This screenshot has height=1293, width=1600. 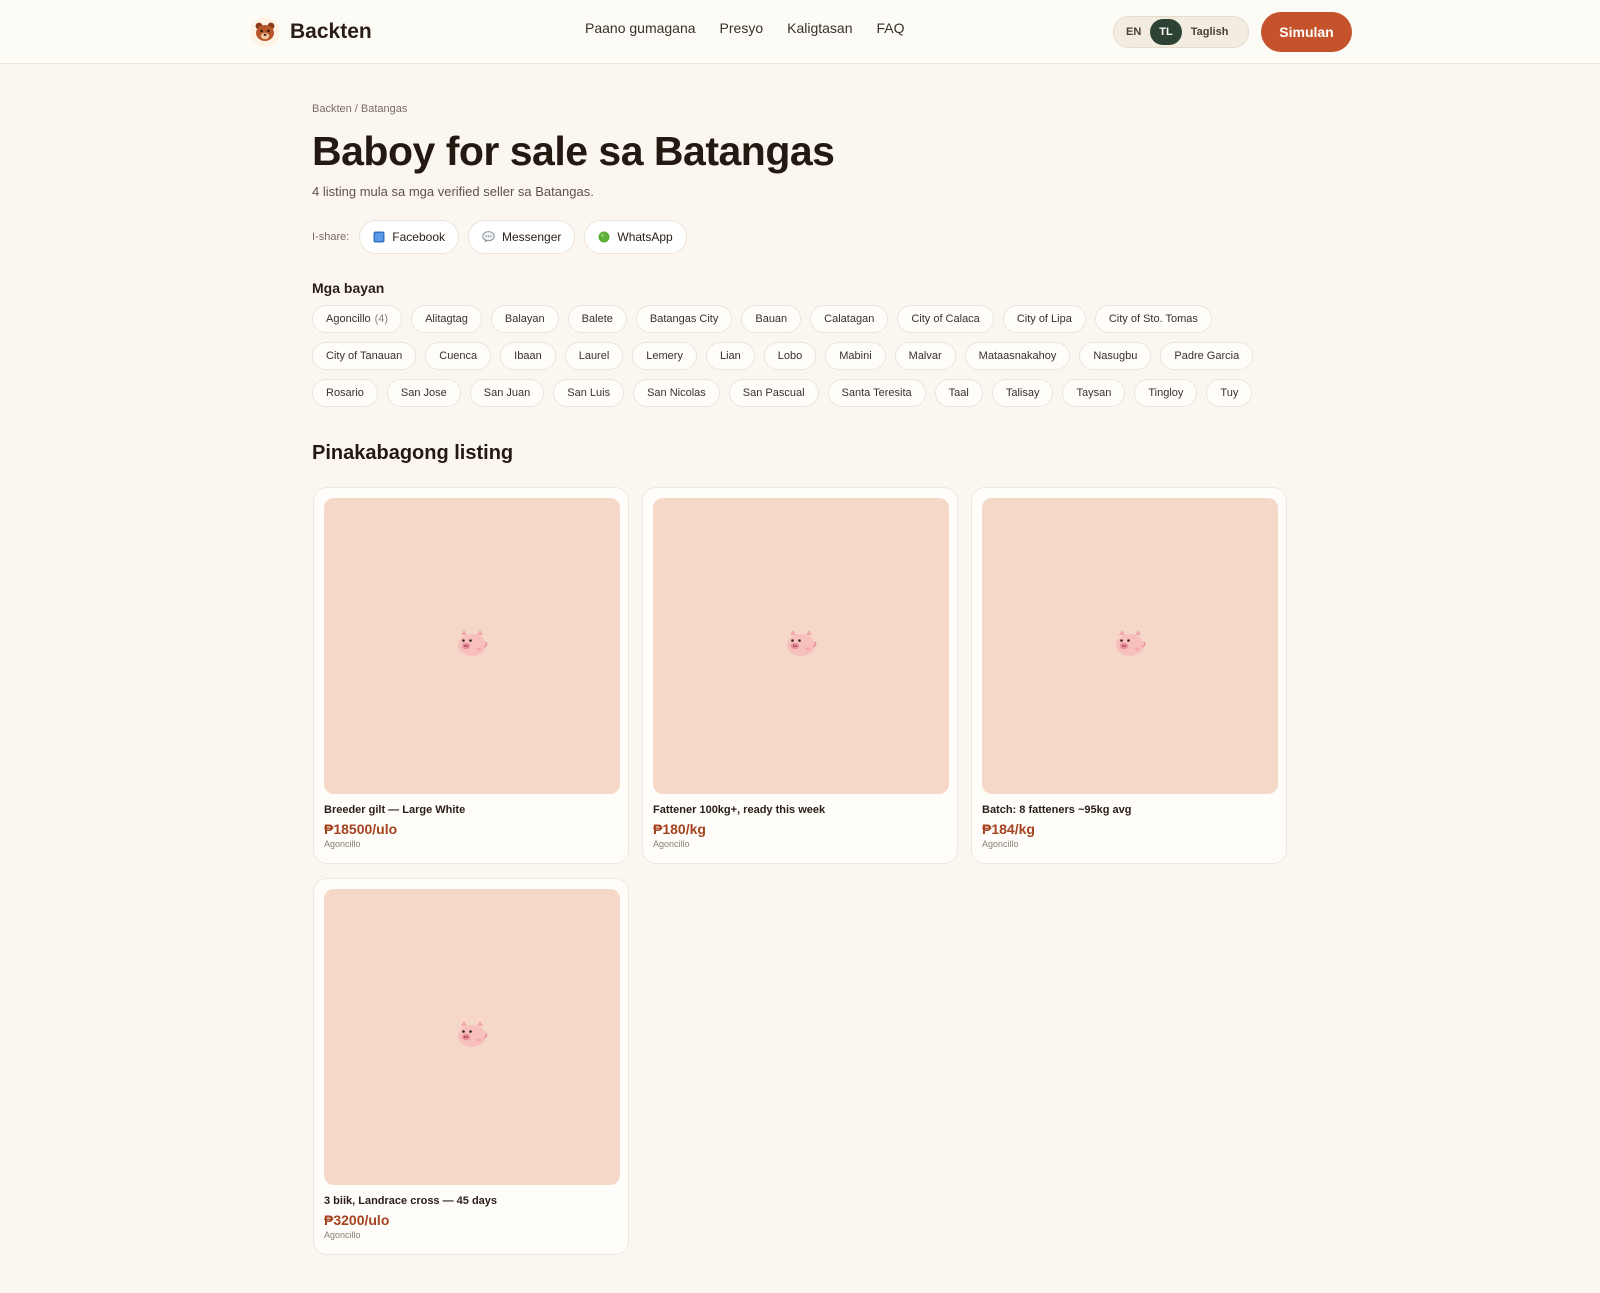 What do you see at coordinates (1210, 32) in the screenshot?
I see `lang-option-taglish: Taglish` at bounding box center [1210, 32].